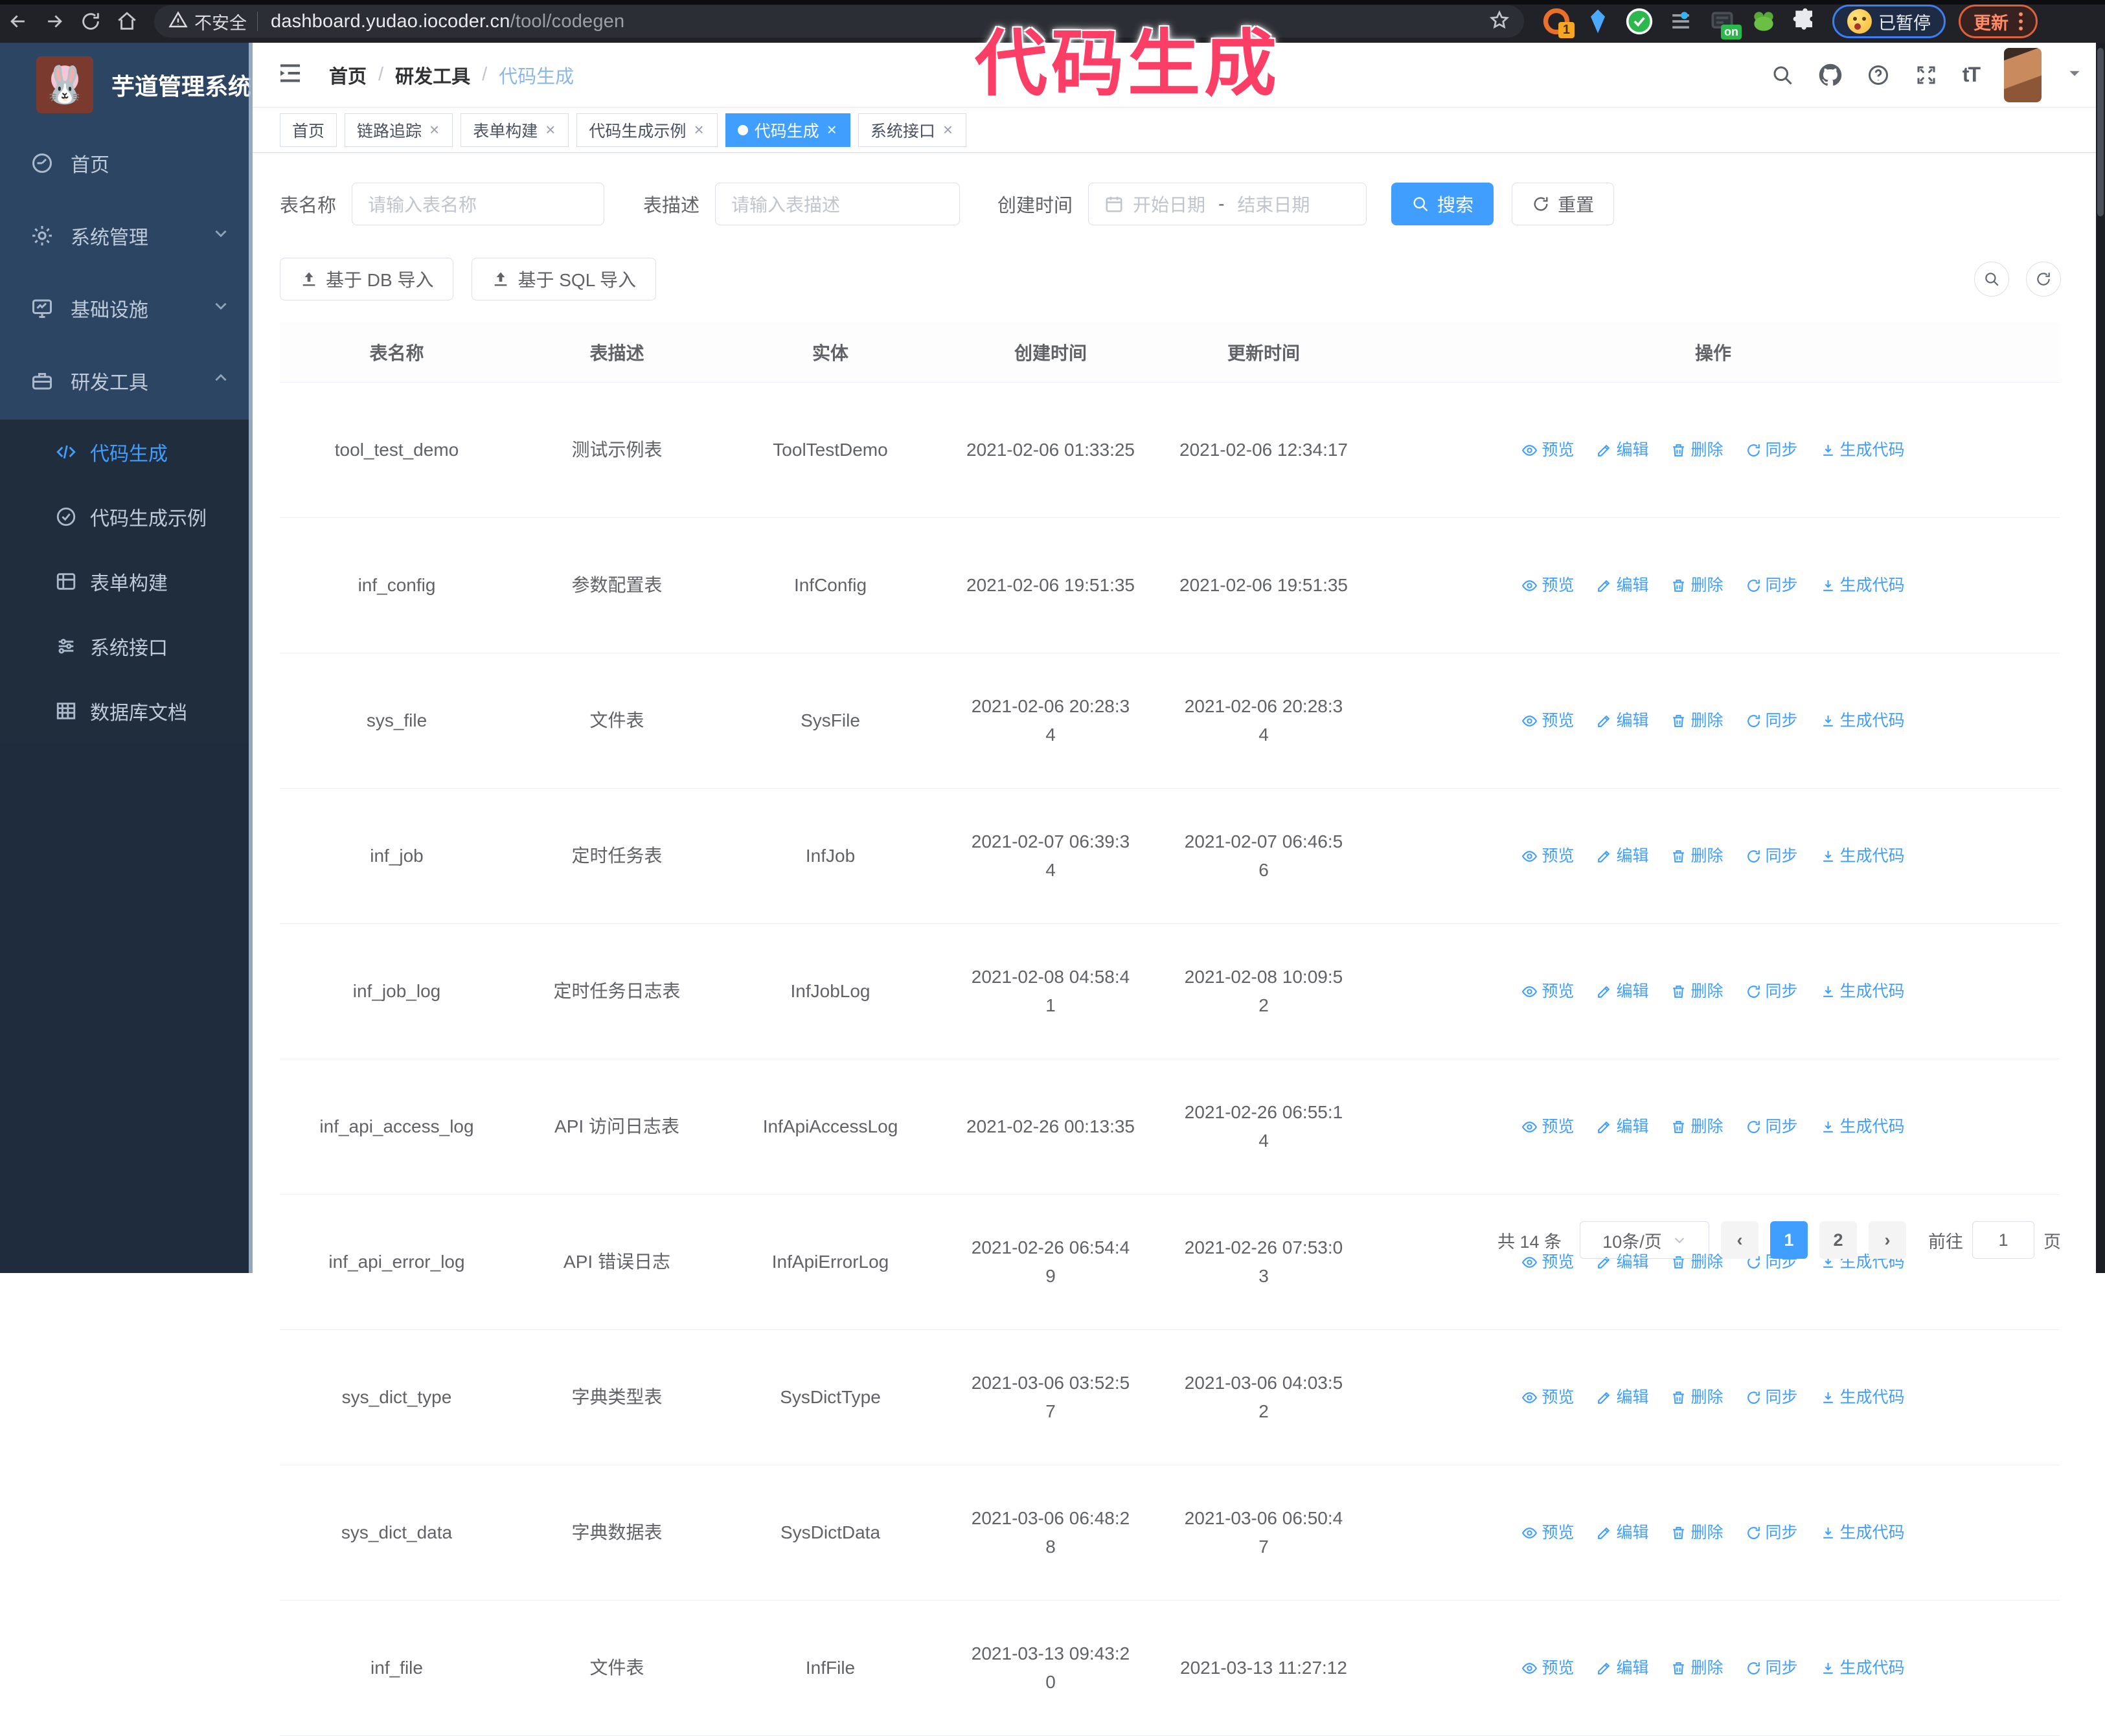  What do you see at coordinates (127, 21) in the screenshot?
I see `browser-home-button` at bounding box center [127, 21].